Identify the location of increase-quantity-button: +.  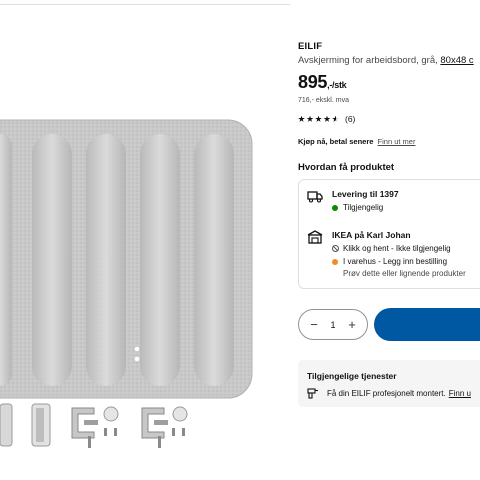
(352, 325).